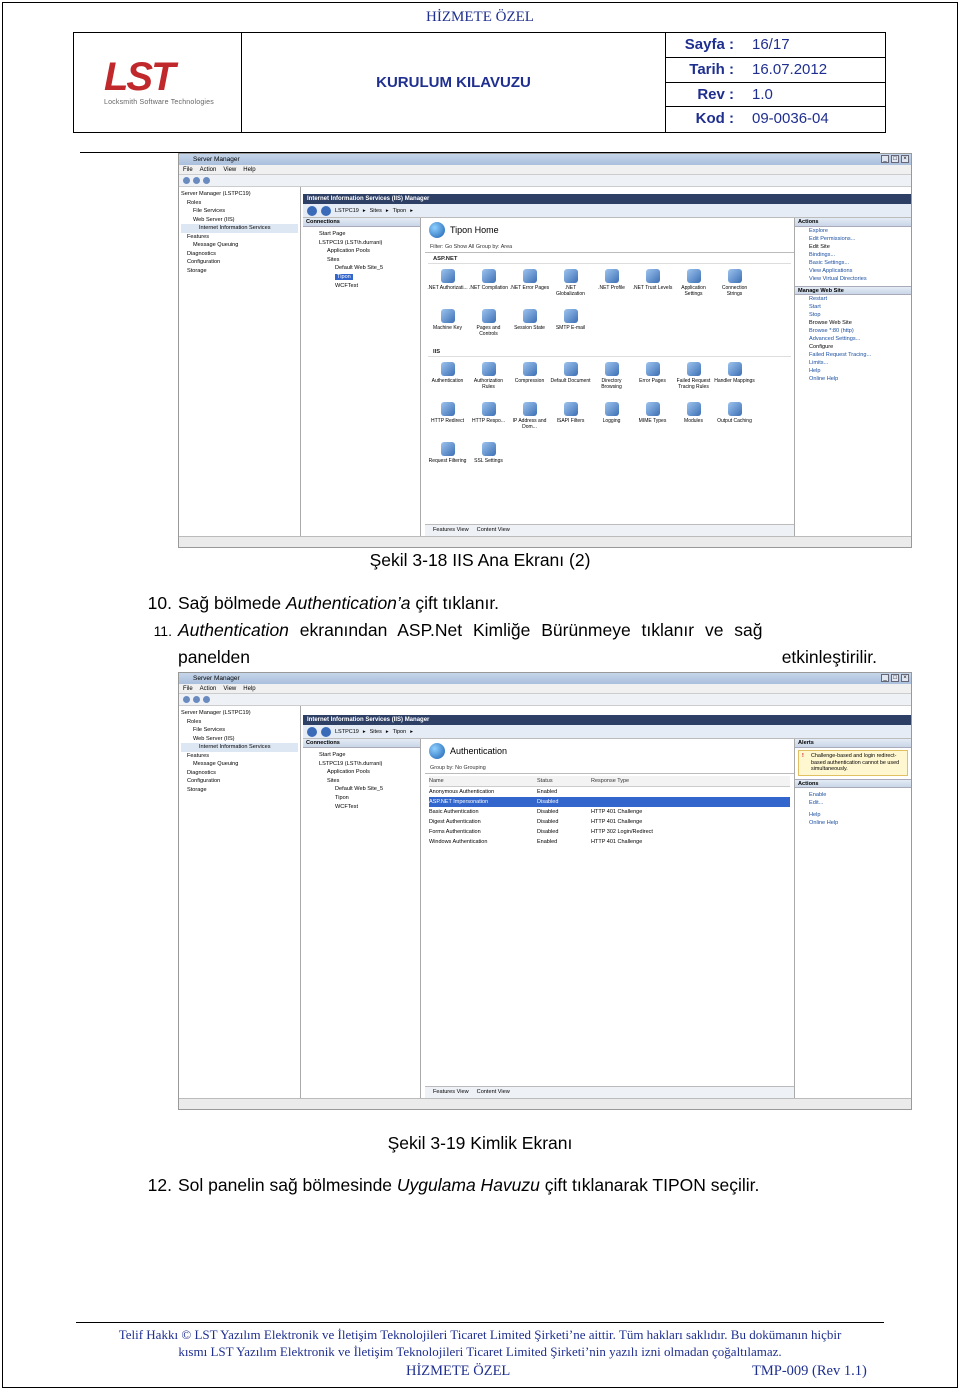 The image size is (960, 1390). Describe the element at coordinates (570, 419) in the screenshot. I see `feature-icon: ISAPI Filters` at that location.